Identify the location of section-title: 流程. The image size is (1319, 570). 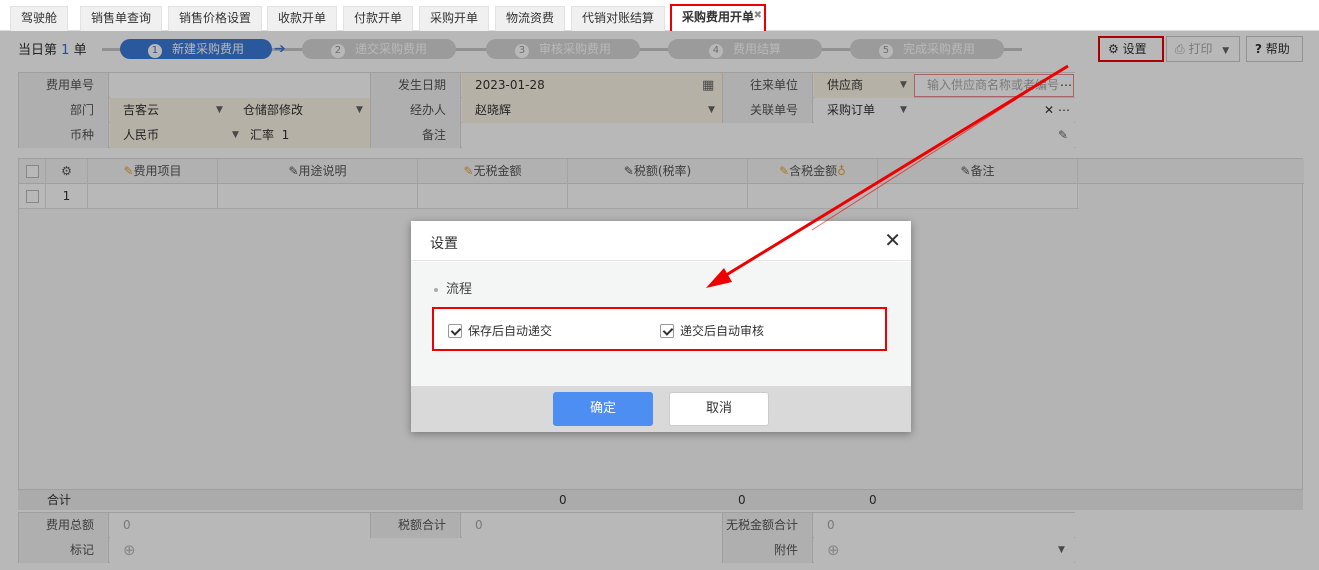
(453, 287).